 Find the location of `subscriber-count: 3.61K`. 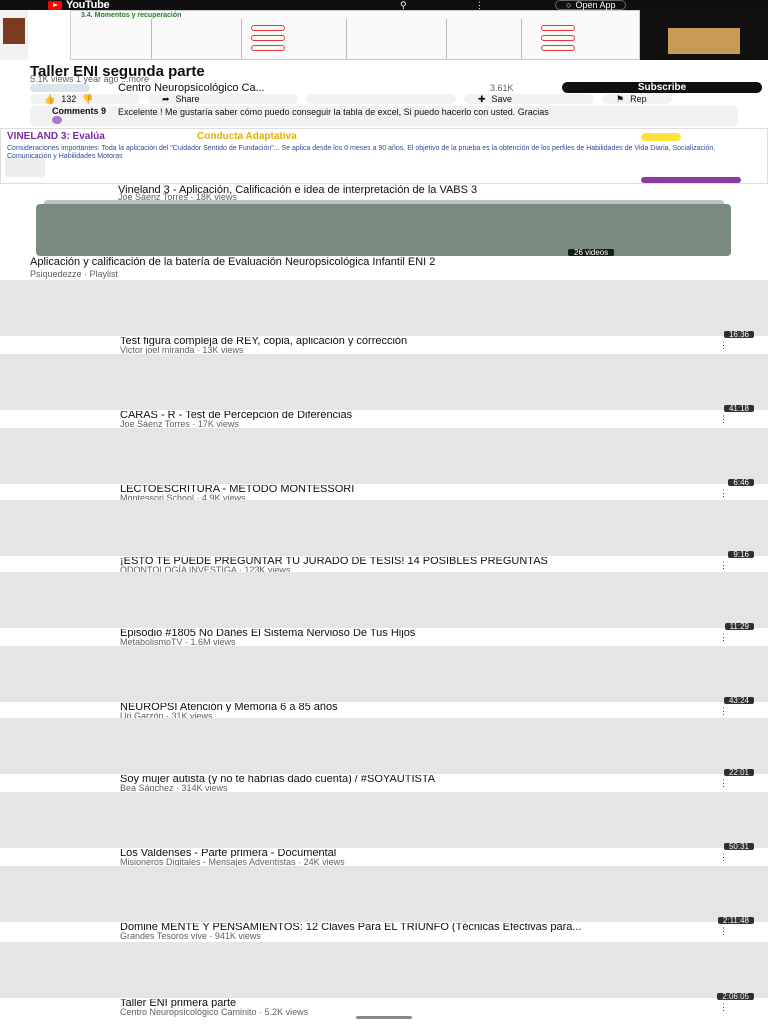

subscriber-count: 3.61K is located at coordinates (502, 88).